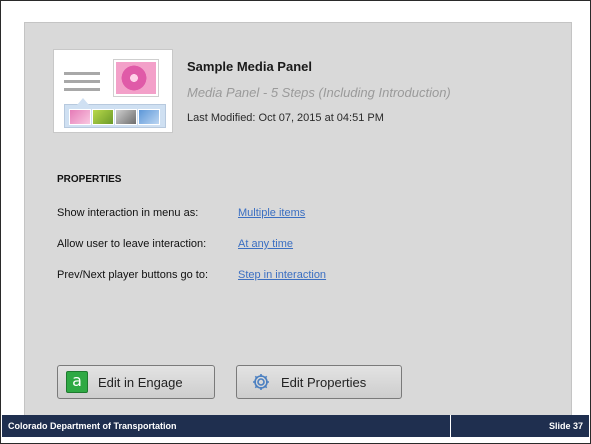 The height and width of the screenshot is (444, 591). I want to click on slide-number: Slide 37, so click(565, 426).